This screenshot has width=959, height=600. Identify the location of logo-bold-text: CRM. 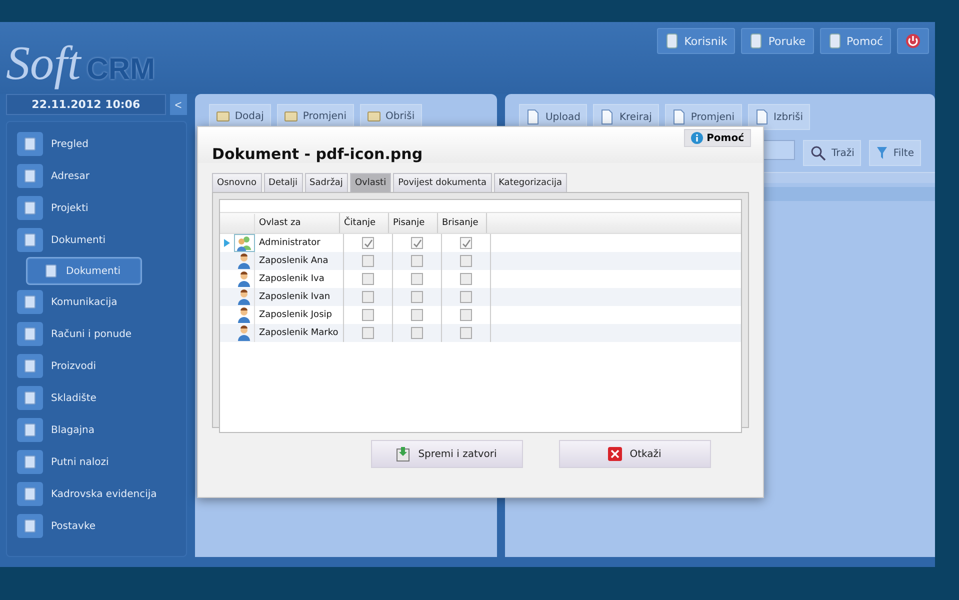
(120, 70).